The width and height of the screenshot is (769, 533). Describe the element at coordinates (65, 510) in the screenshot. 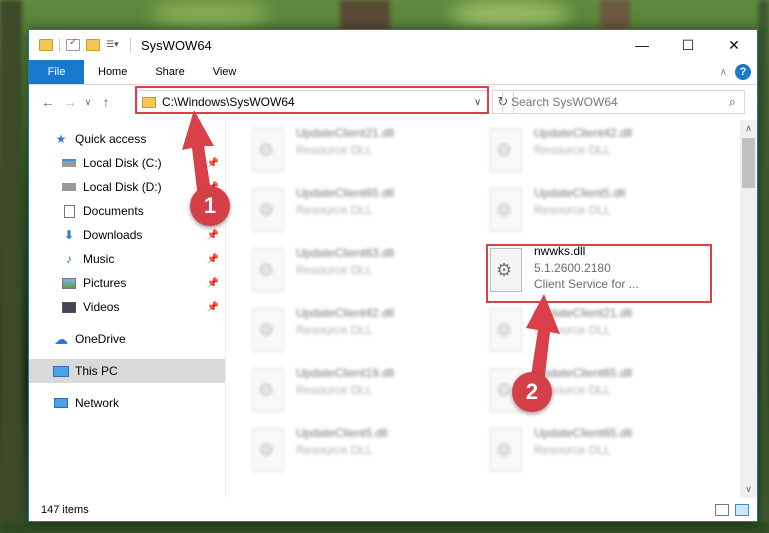

I see `item-count: 147 items` at that location.